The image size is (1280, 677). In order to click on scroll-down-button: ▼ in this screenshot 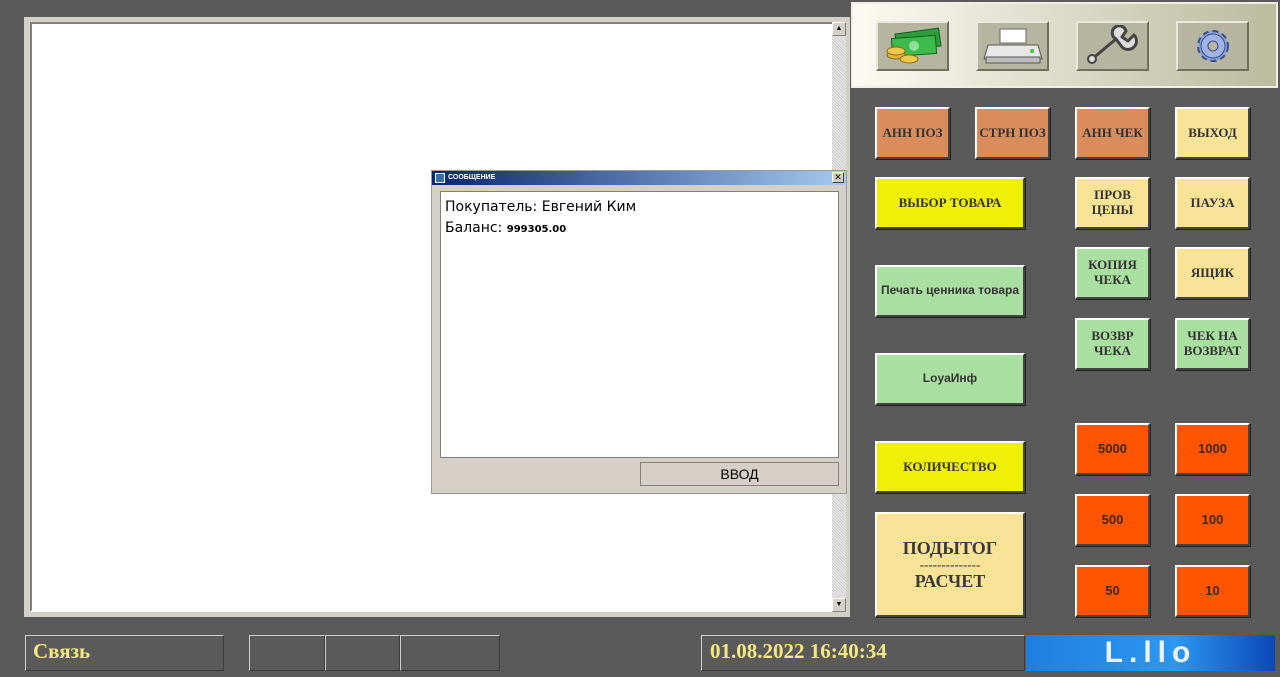, I will do `click(839, 605)`.